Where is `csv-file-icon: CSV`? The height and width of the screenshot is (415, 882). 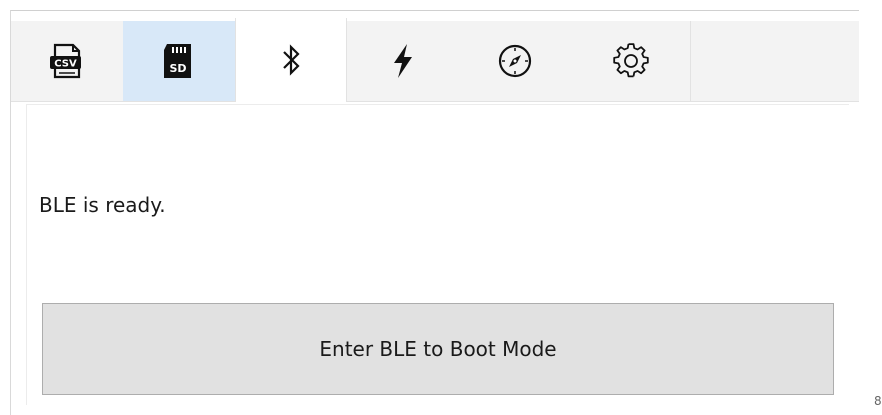 csv-file-icon: CSV is located at coordinates (67, 61).